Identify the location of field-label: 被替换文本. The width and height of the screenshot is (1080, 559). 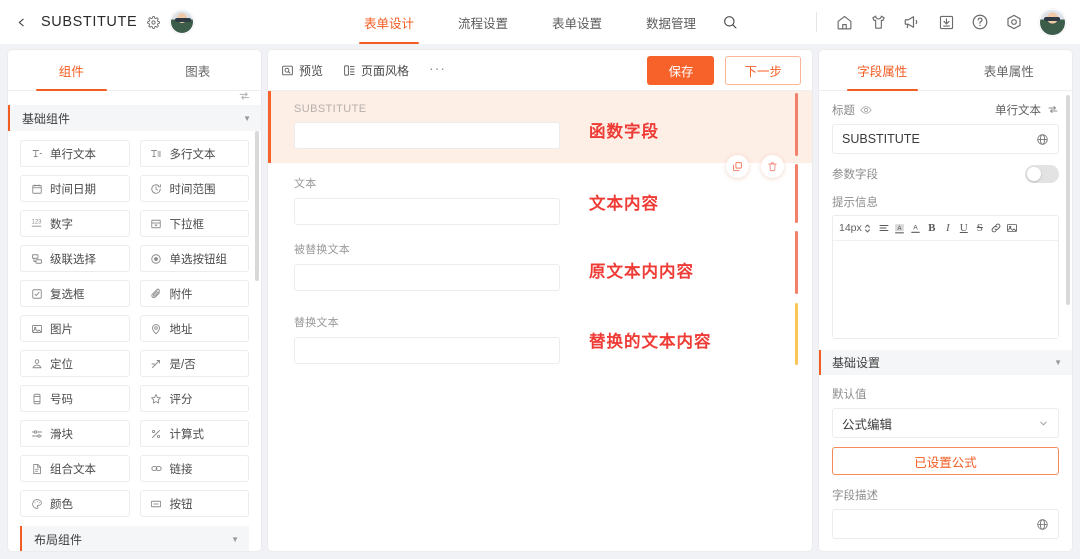
(322, 250).